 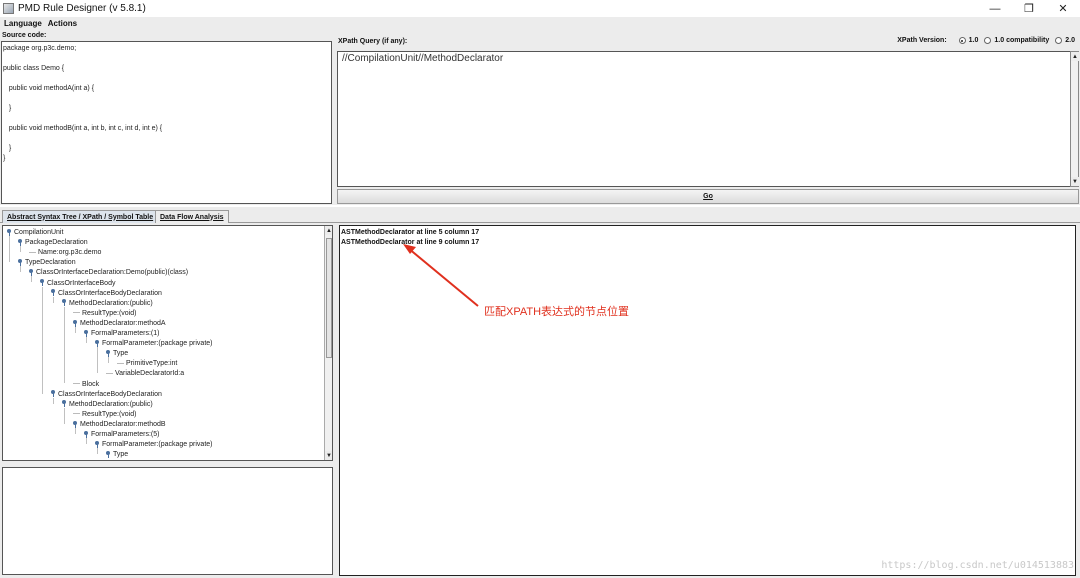 What do you see at coordinates (40, 48) in the screenshot?
I see `code-line: package org.p3c.demo;` at bounding box center [40, 48].